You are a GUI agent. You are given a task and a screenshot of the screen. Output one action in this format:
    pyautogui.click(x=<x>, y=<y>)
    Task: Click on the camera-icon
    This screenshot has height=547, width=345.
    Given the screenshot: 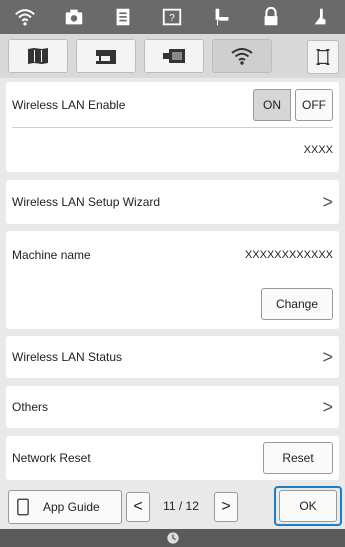 What is the action you would take?
    pyautogui.click(x=74, y=17)
    